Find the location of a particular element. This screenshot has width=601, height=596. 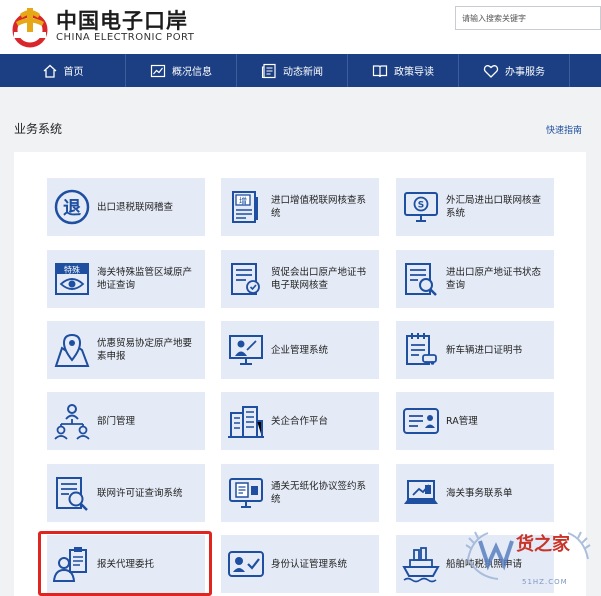

quick-guide-link: 快速指南 is located at coordinates (564, 129).